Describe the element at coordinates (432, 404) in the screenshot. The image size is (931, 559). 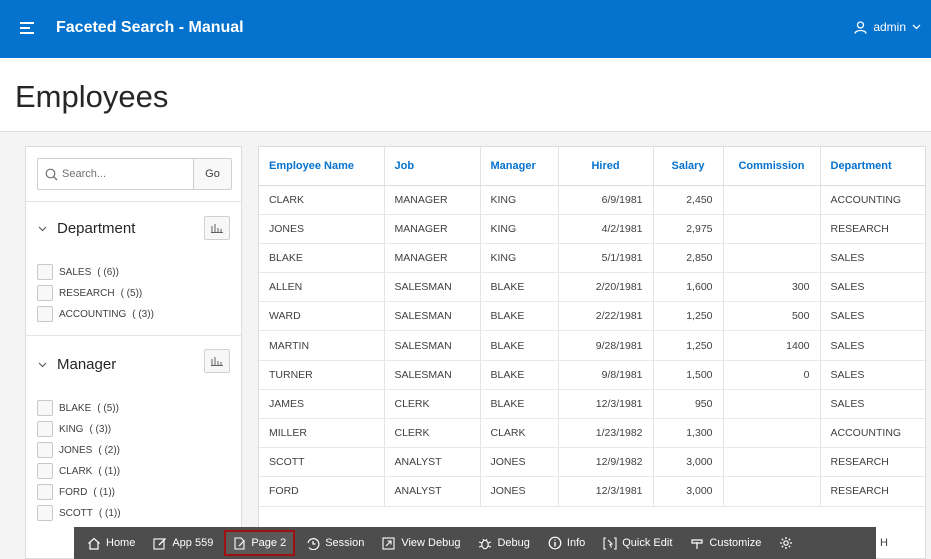
I see `cell-job: CLERK` at that location.